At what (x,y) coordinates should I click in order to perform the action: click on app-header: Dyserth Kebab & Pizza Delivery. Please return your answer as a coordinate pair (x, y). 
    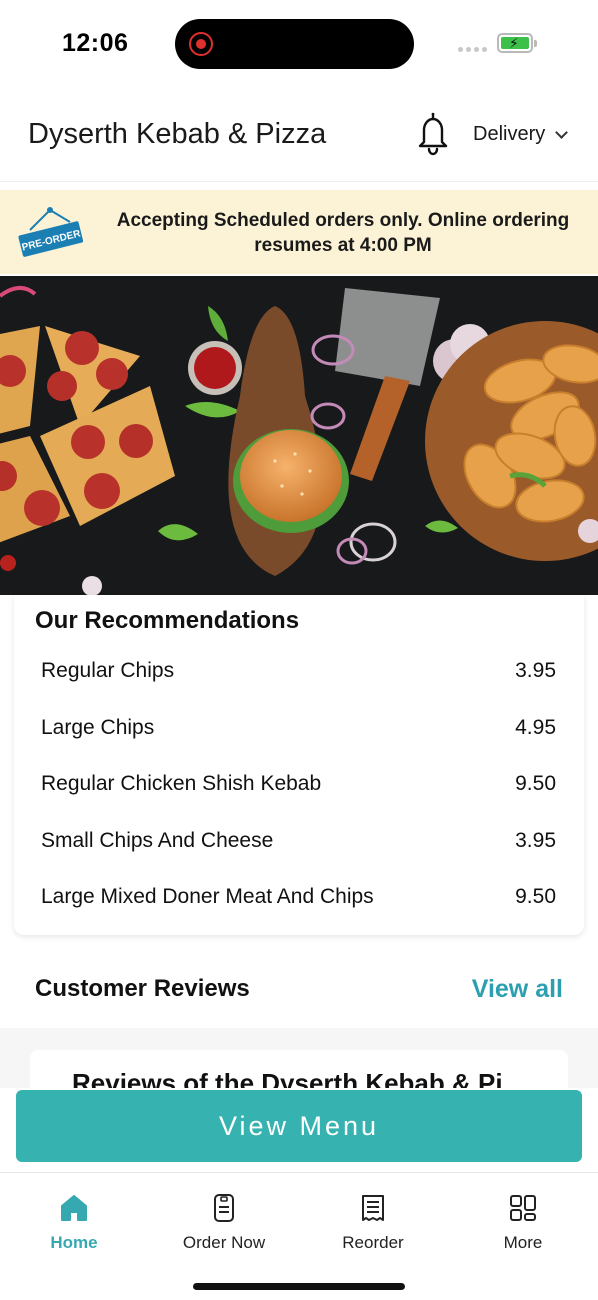
    Looking at the image, I should click on (299, 136).